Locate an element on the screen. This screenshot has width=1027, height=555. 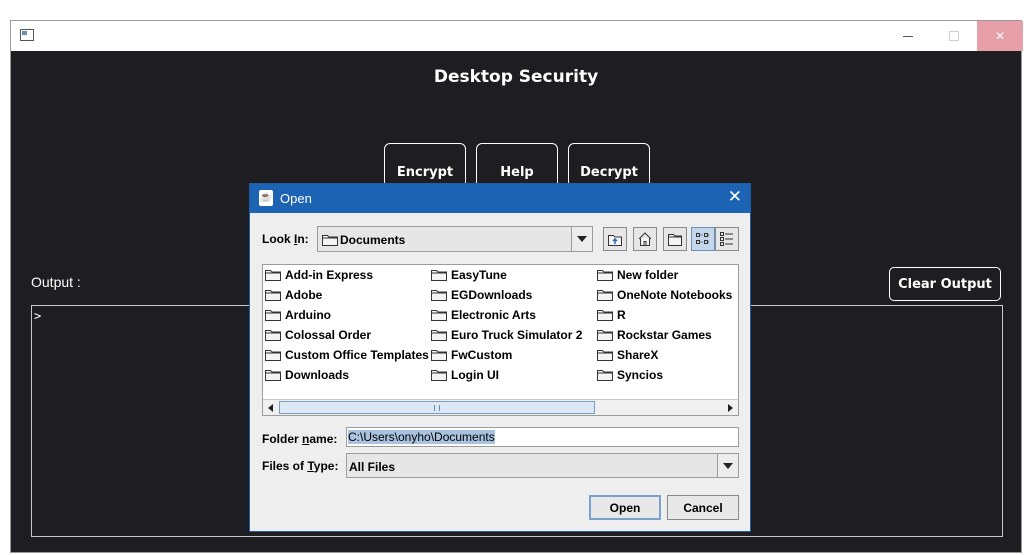
files-of-type-label: Files of Type: is located at coordinates (300, 466).